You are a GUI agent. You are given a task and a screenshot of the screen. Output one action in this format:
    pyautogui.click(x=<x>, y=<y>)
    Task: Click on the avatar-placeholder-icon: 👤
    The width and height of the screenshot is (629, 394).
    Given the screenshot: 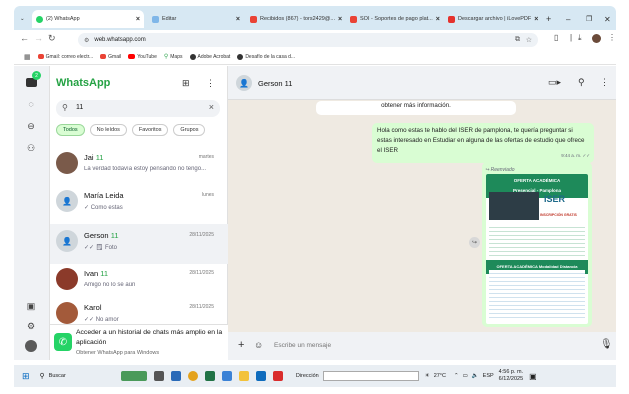 What is the action you would take?
    pyautogui.click(x=67, y=201)
    